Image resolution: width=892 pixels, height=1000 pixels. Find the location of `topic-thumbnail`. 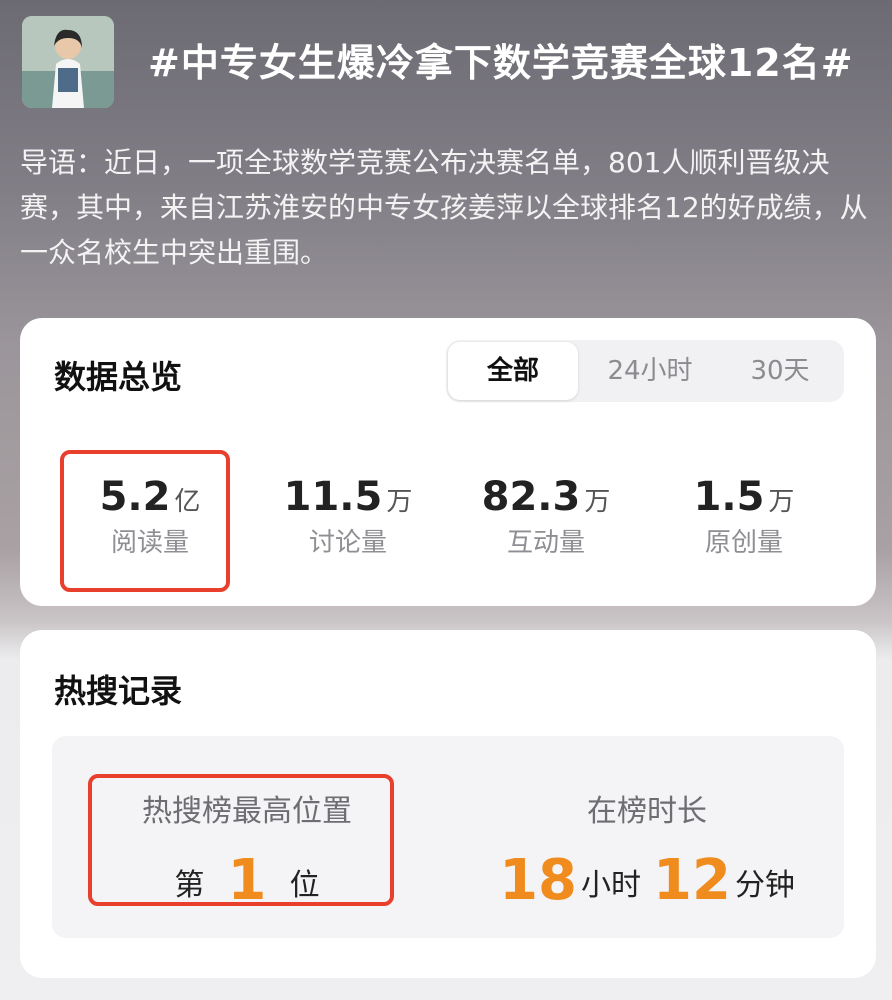

topic-thumbnail is located at coordinates (68, 62).